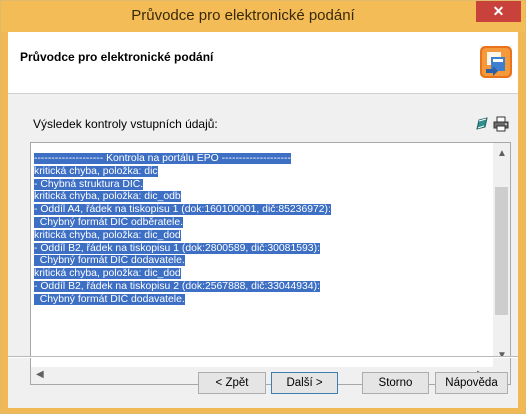 This screenshot has width=526, height=414. I want to click on scroll-left-icon: ◀, so click(40, 375).